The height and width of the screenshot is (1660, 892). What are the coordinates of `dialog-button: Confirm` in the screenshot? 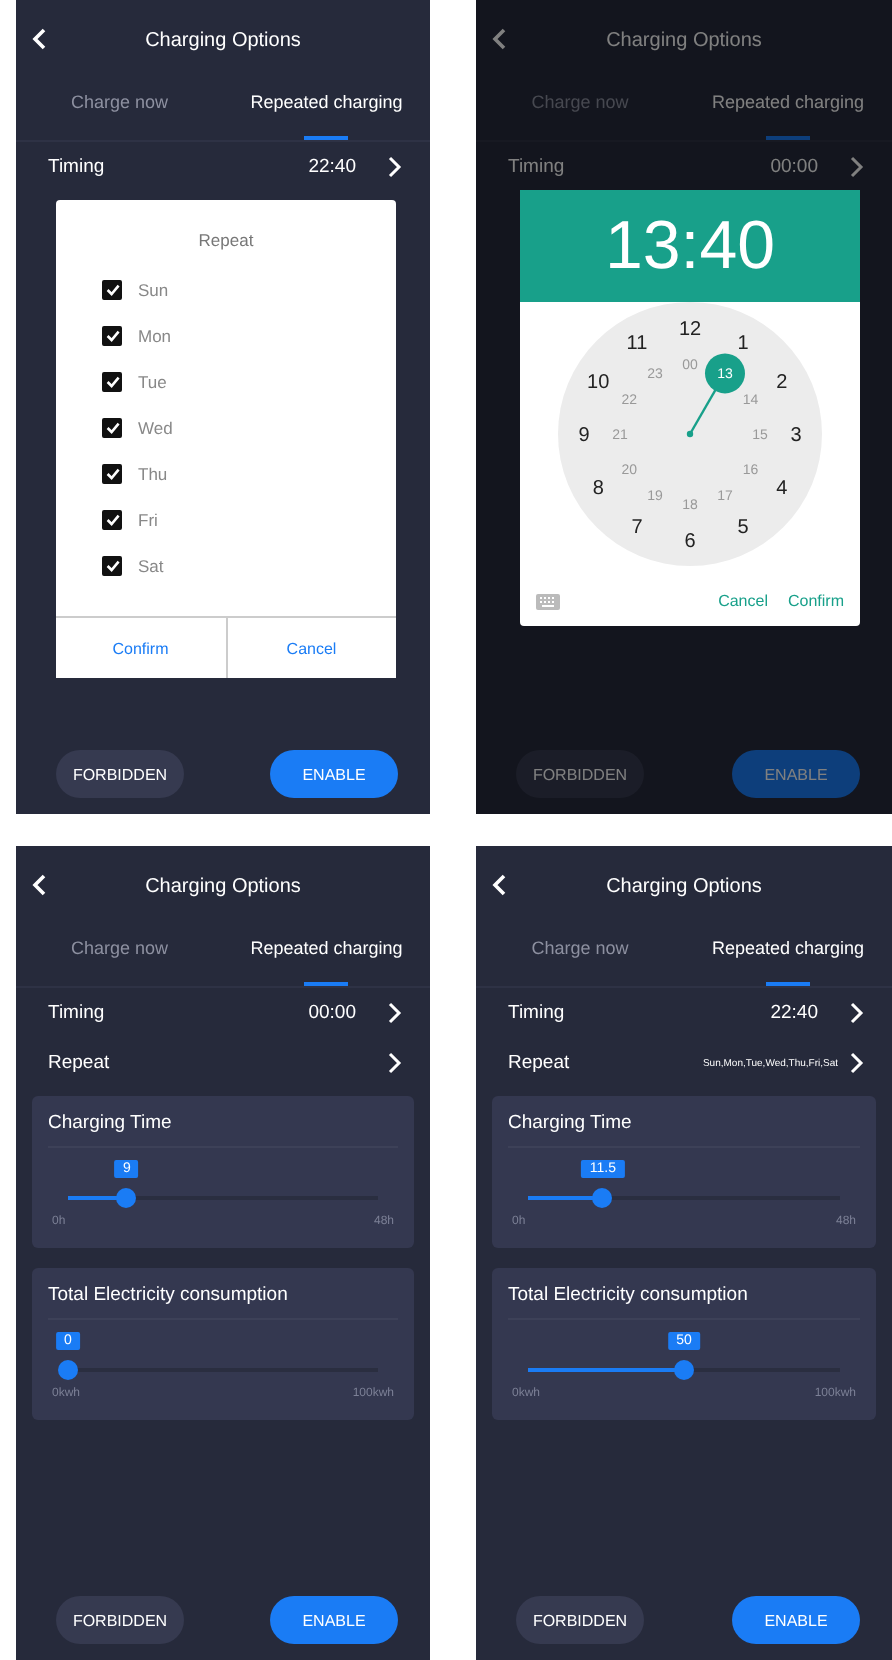 It's located at (815, 601).